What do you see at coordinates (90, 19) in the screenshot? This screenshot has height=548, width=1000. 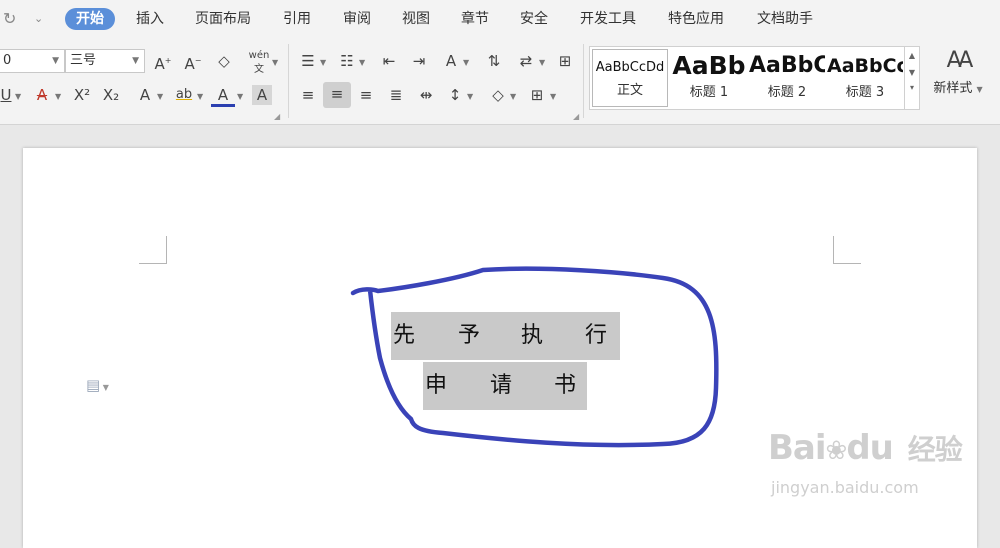 I see `tab-home: 开始` at bounding box center [90, 19].